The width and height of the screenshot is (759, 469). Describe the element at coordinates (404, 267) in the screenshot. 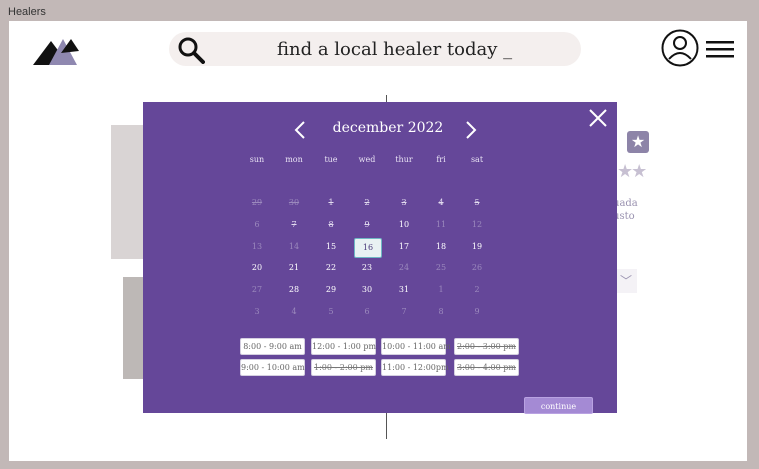

I see `calendar-day: 24` at that location.